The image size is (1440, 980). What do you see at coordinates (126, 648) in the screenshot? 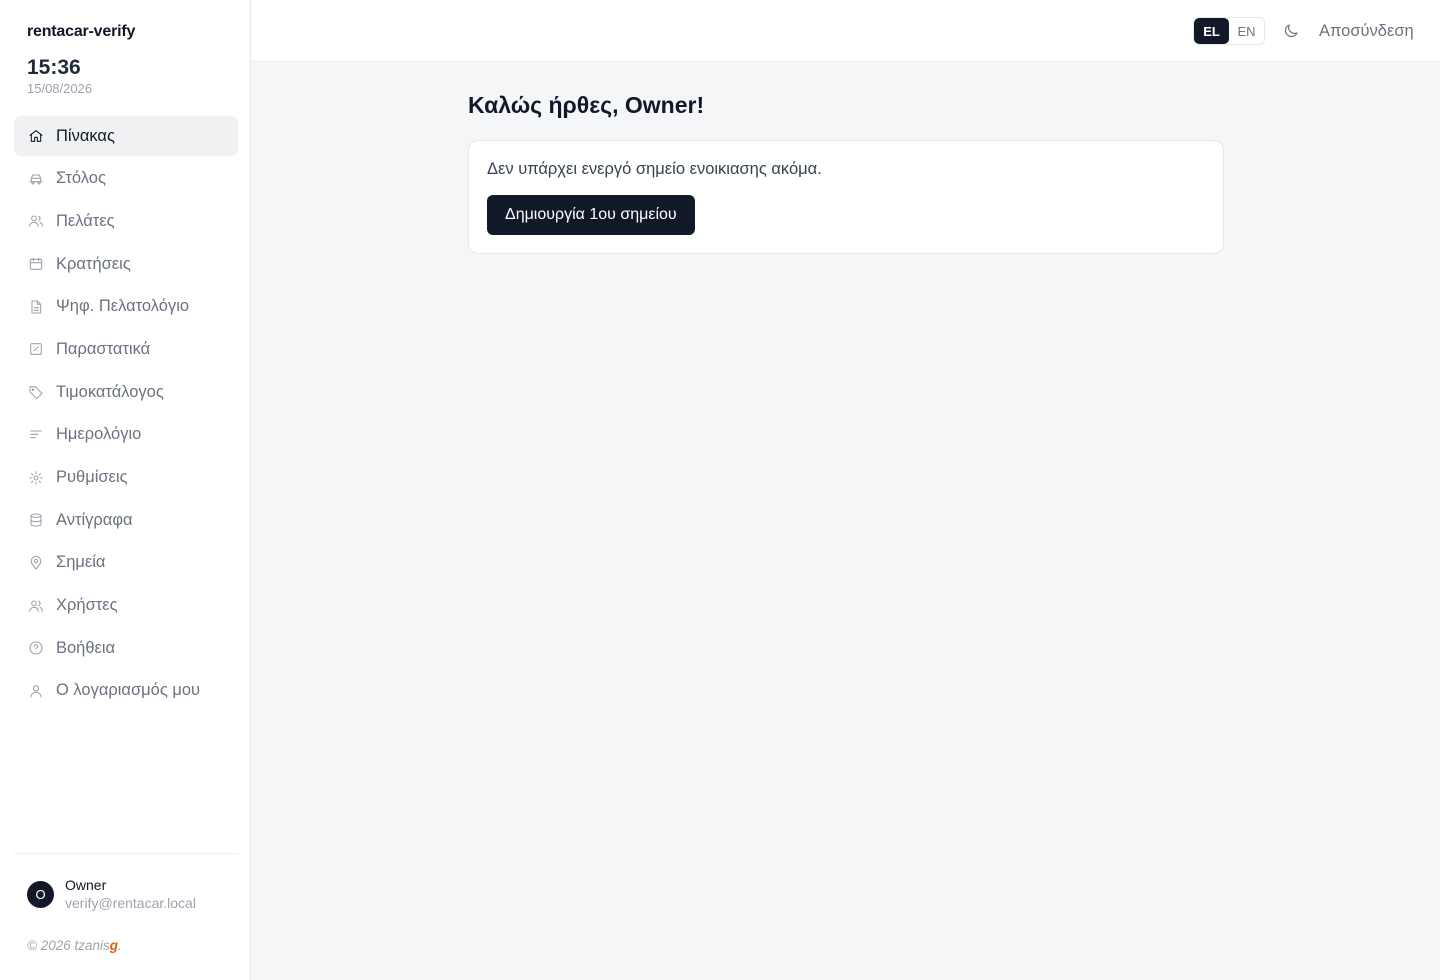
I see `sidebar-item-help: Βοήθεια` at bounding box center [126, 648].